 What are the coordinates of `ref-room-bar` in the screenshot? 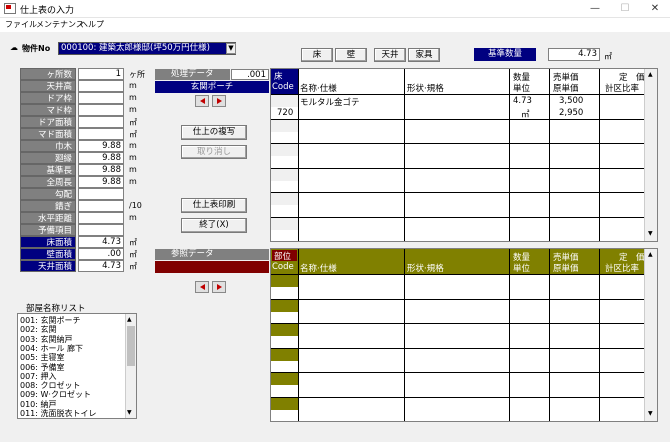 It's located at (212, 267).